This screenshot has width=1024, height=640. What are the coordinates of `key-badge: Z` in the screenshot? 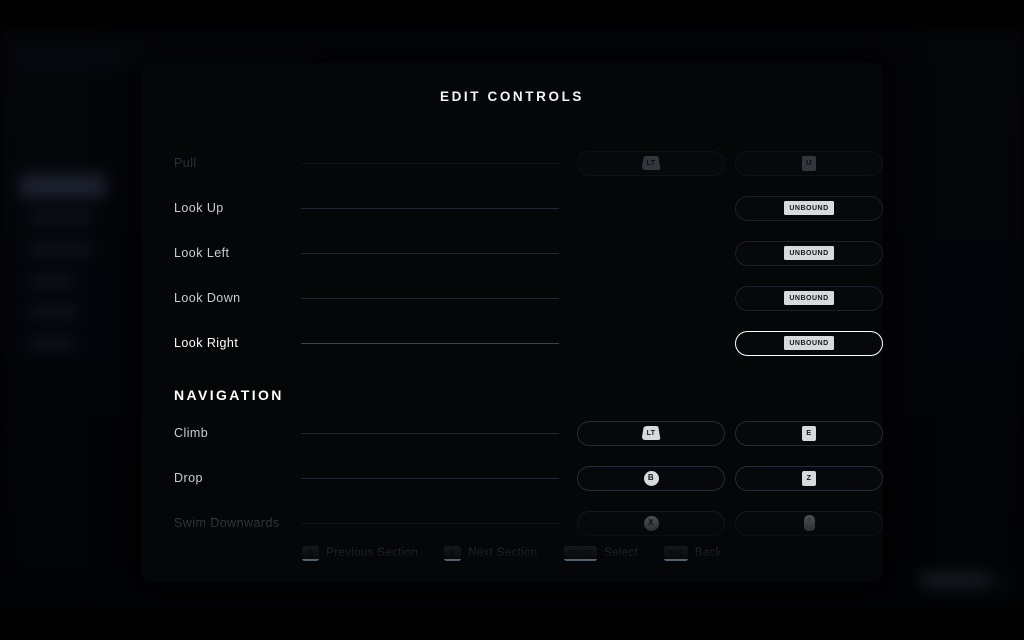 It's located at (809, 478).